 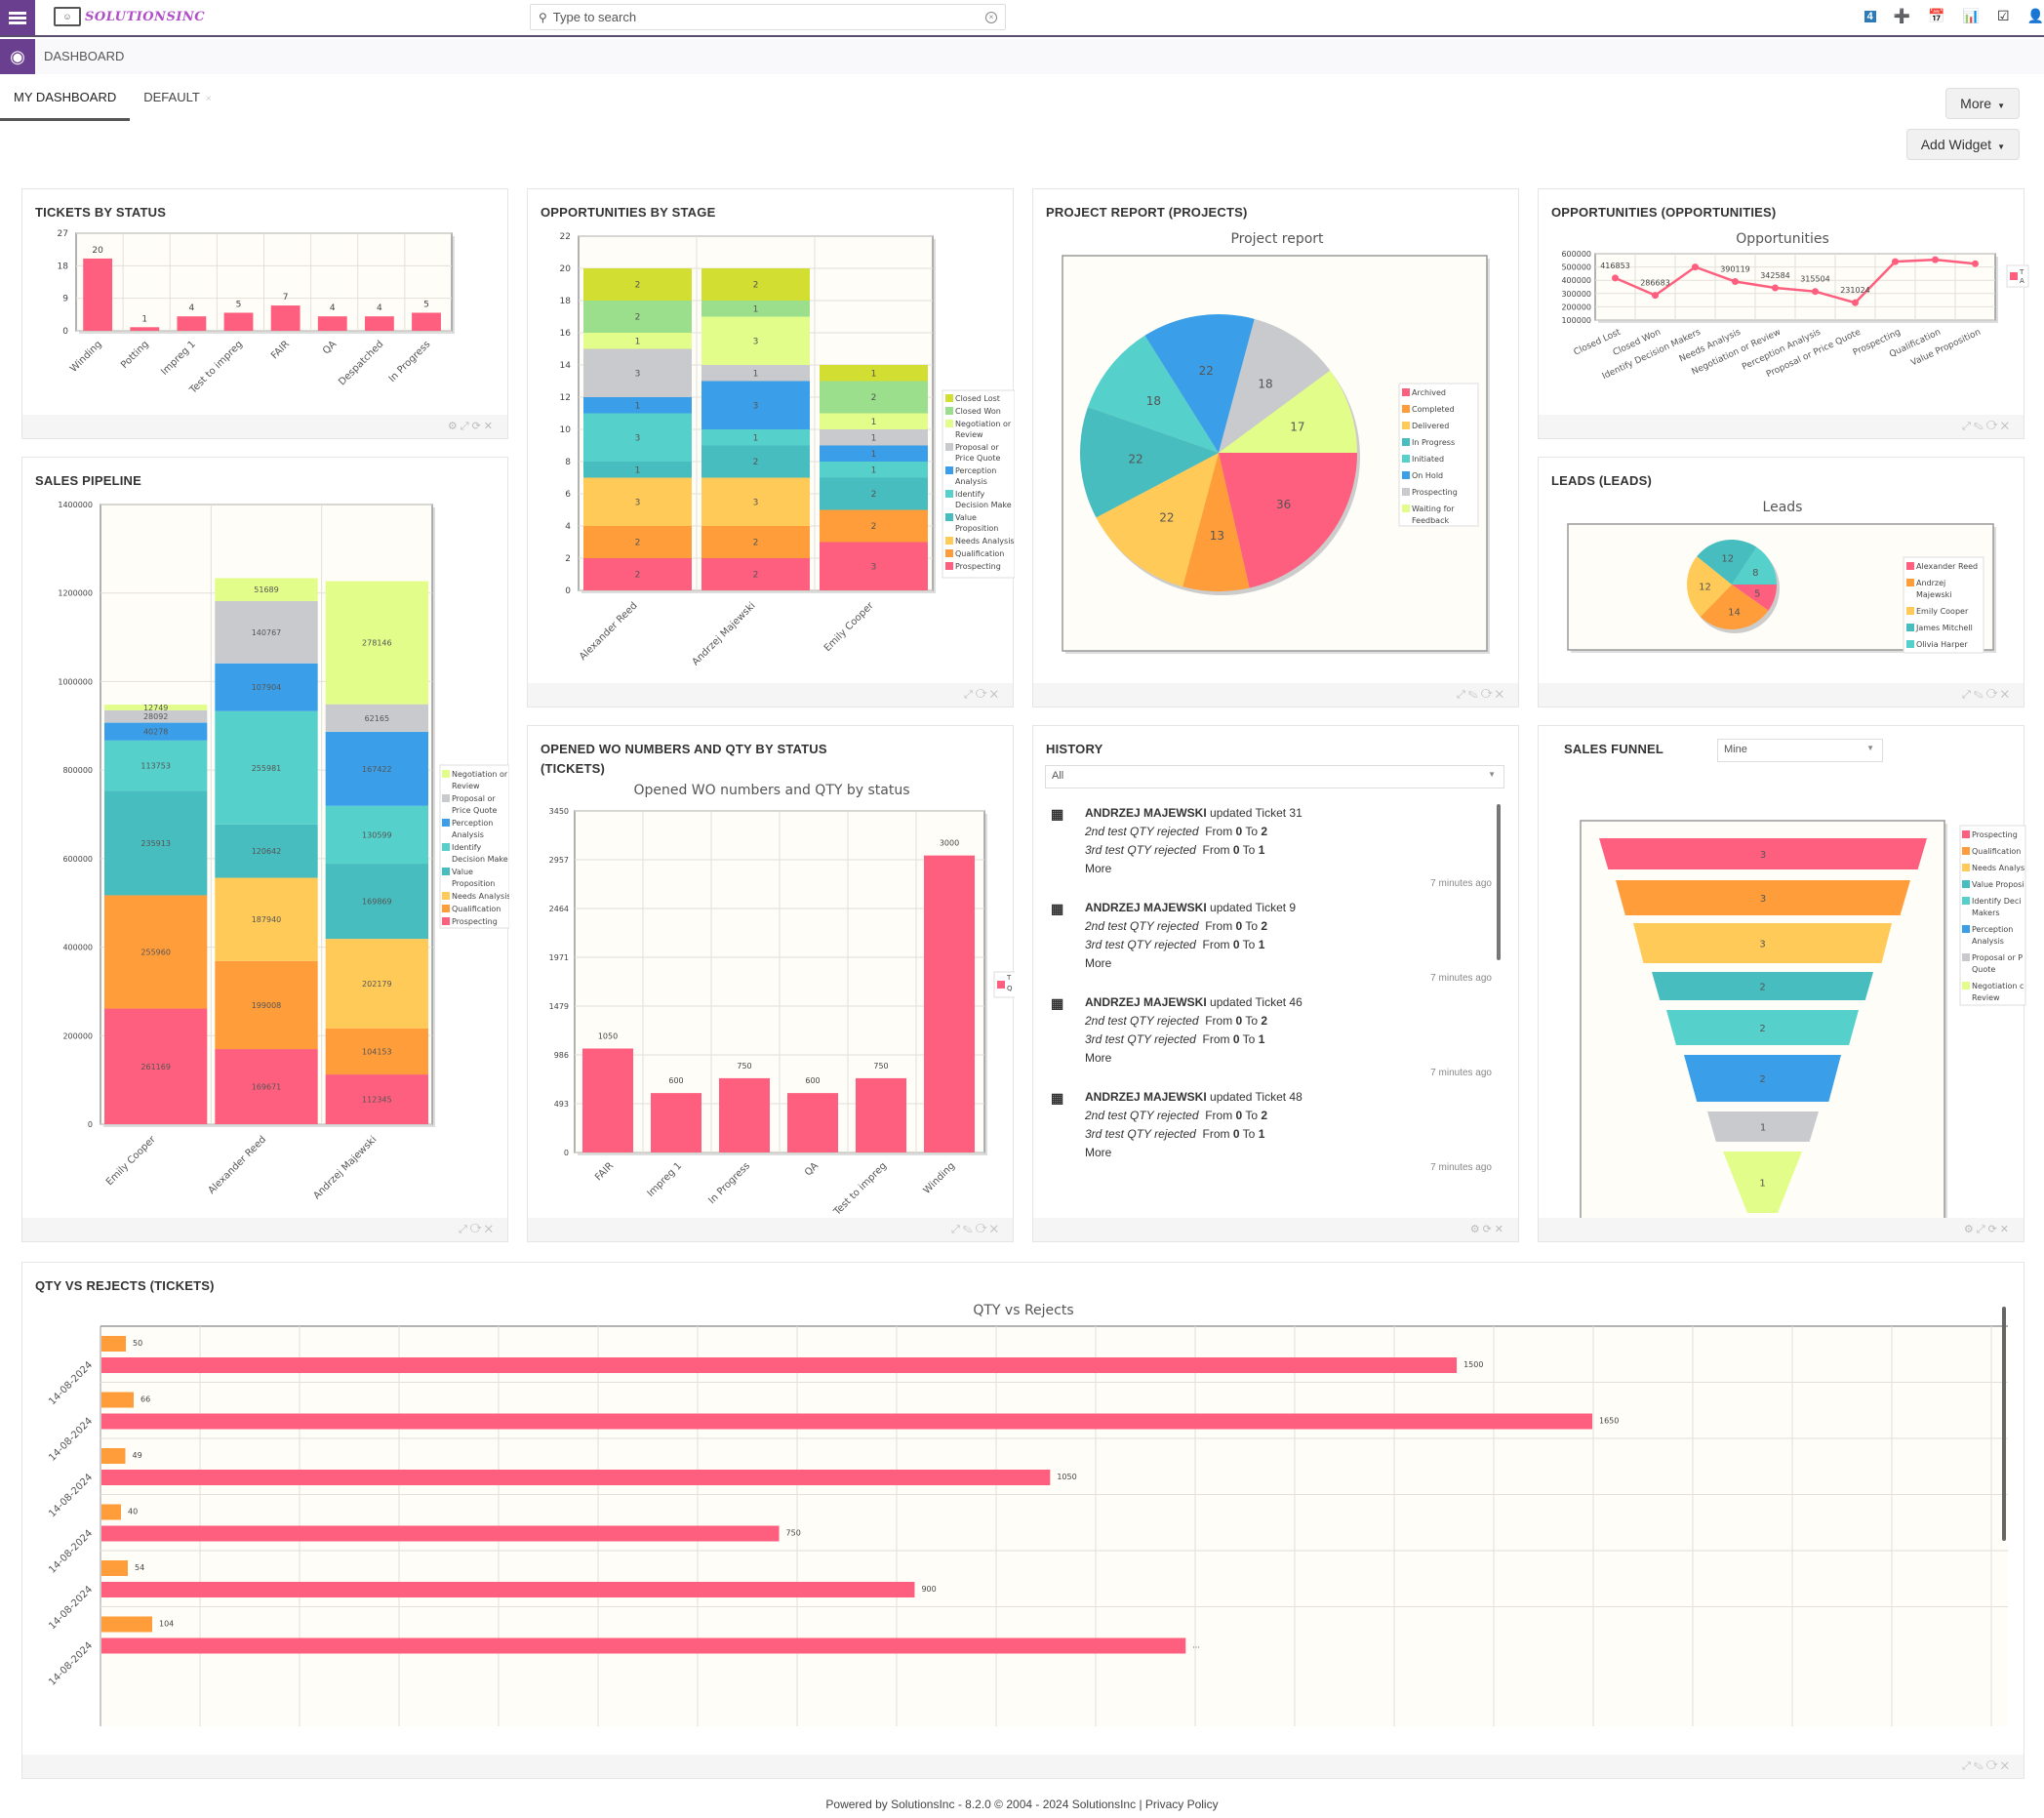 I want to click on dashboard-gauge-icon: ◉, so click(x=17, y=57).